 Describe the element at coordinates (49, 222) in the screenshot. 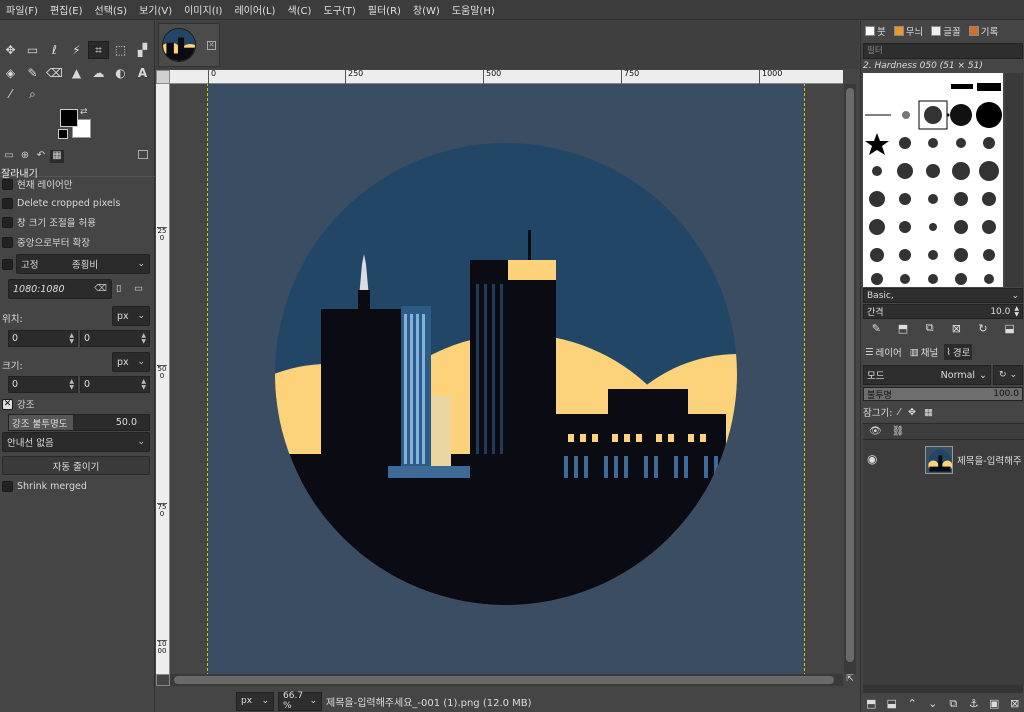

I see `allow-growing-option: 창 크기 조절을 허용` at that location.